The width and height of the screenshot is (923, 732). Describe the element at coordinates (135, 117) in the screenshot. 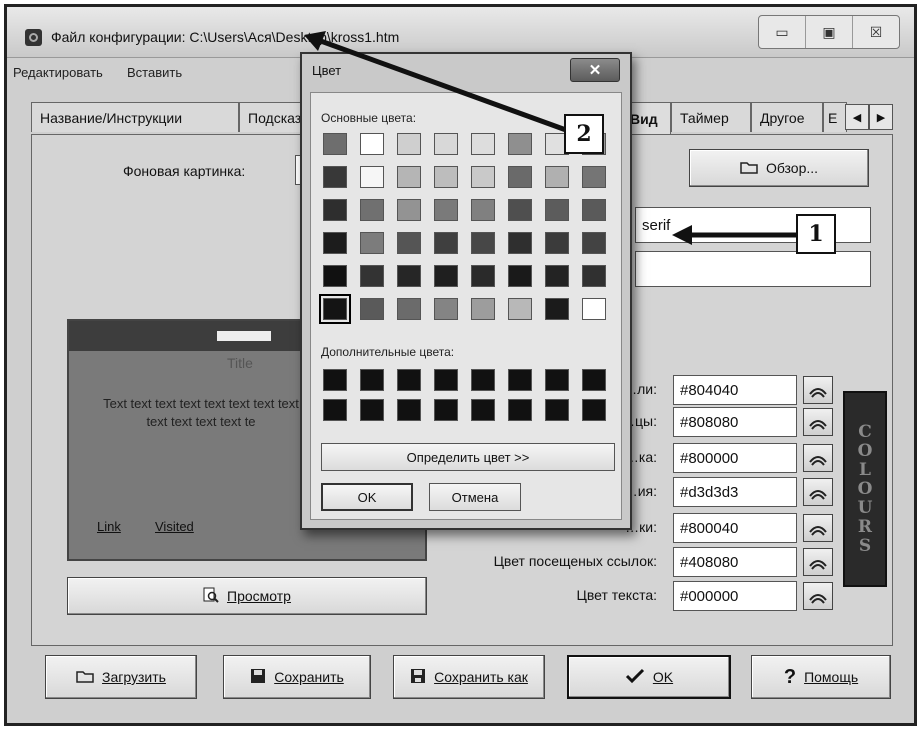

I see `tab-title-instructions: Название/Инструкции` at that location.